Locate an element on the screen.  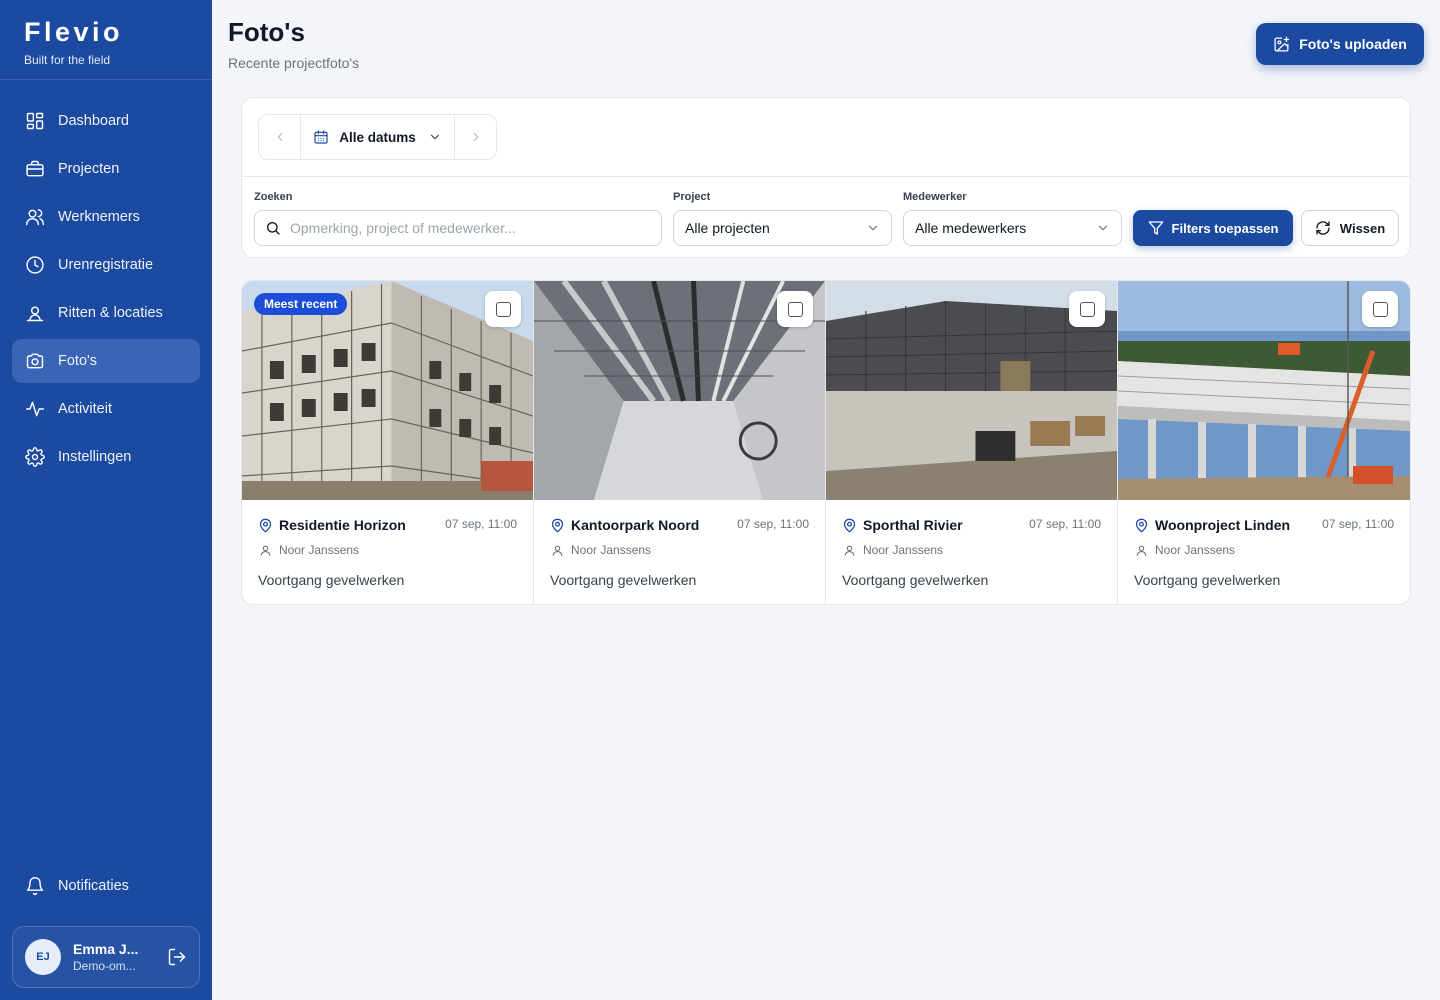
sidebar-bottom: Notificaties is located at coordinates (106, 888).